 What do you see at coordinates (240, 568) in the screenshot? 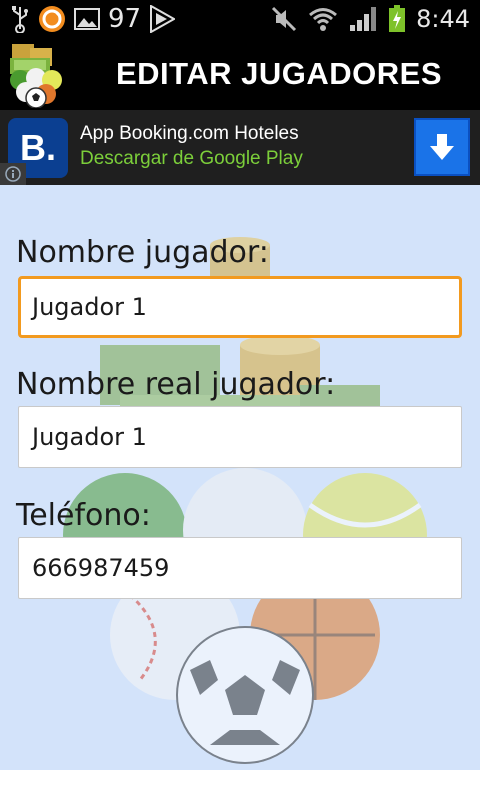
I see `phone-input: 666987459` at bounding box center [240, 568].